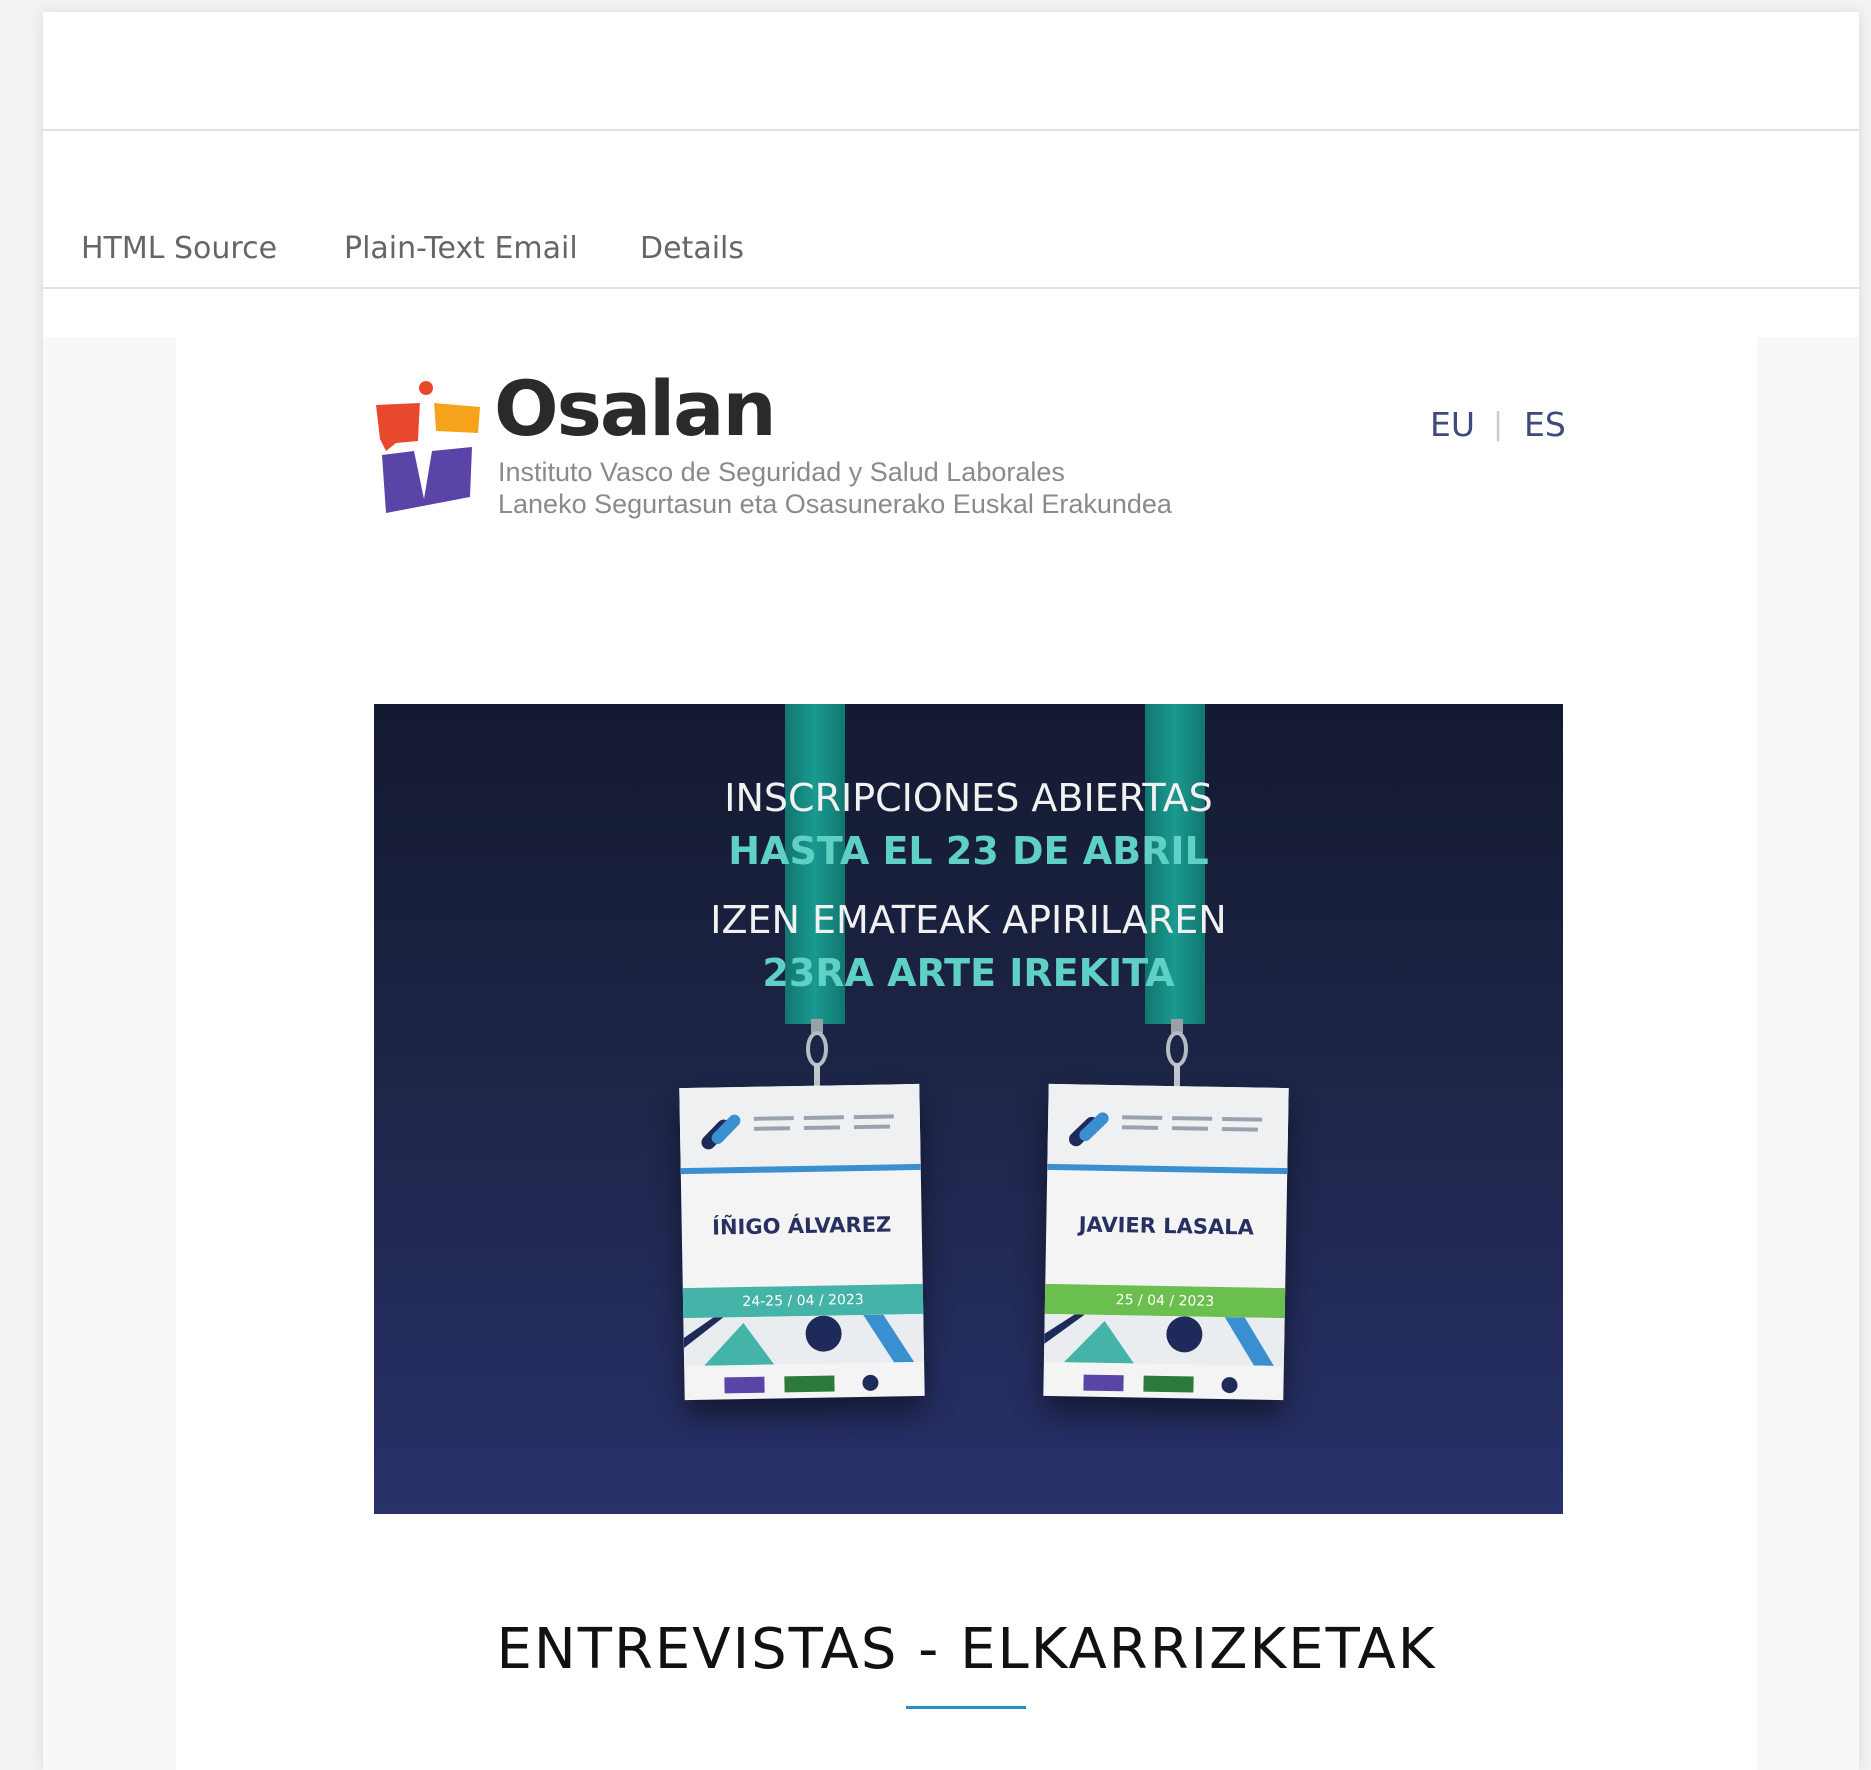  What do you see at coordinates (968, 920) in the screenshot?
I see `banner-line-3: IZEN EMATEAK APIRILAREN` at bounding box center [968, 920].